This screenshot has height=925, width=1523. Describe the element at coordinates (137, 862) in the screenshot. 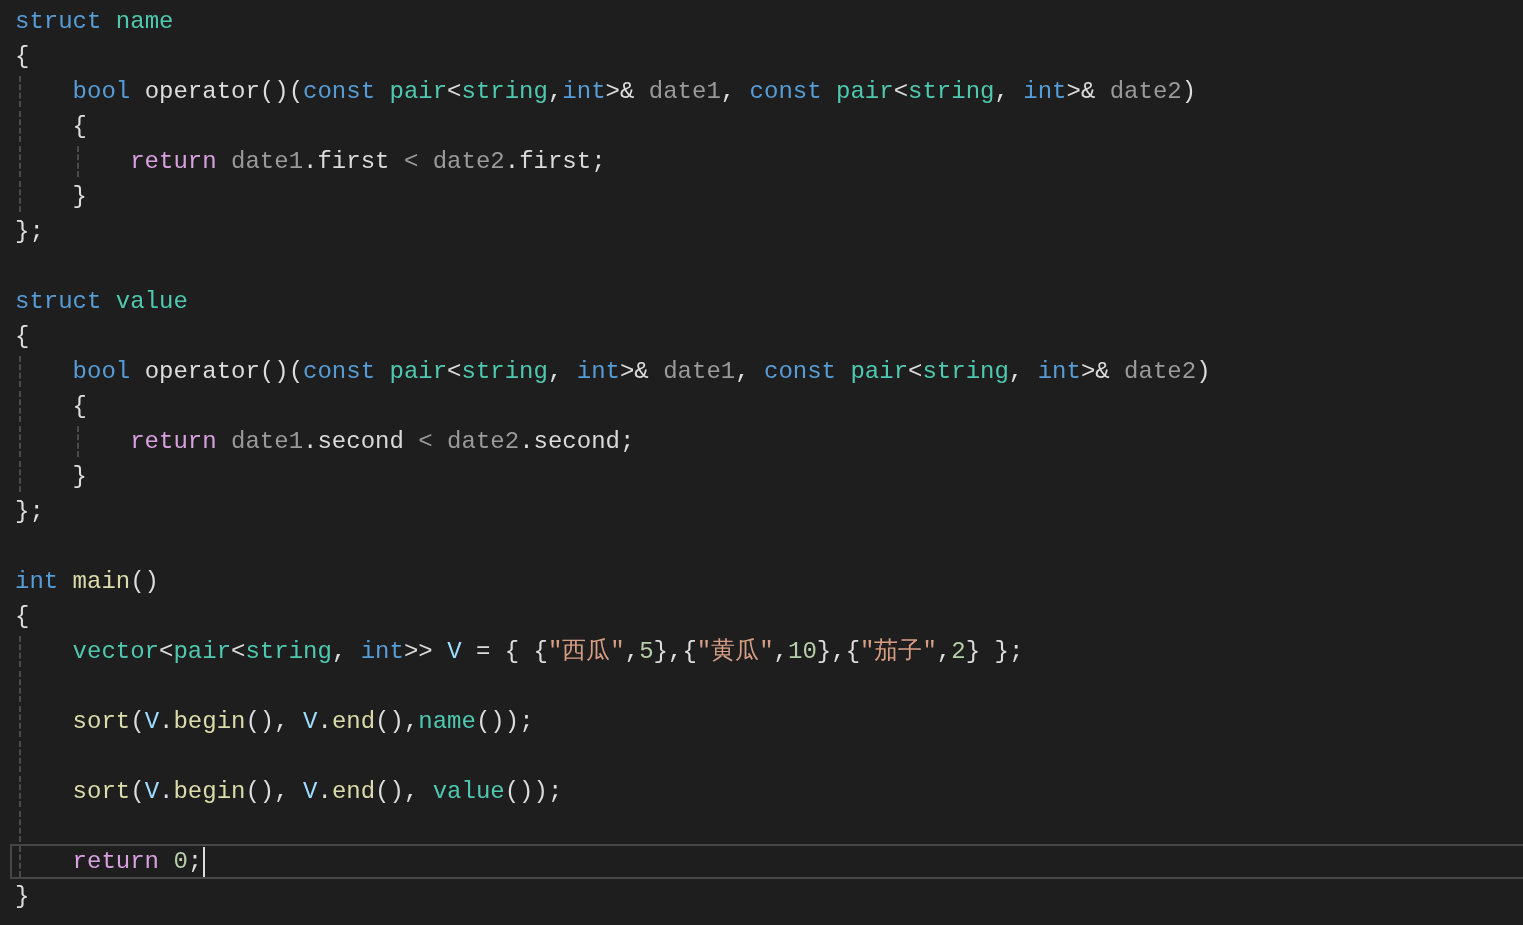

I see `code-line: return 0;` at that location.